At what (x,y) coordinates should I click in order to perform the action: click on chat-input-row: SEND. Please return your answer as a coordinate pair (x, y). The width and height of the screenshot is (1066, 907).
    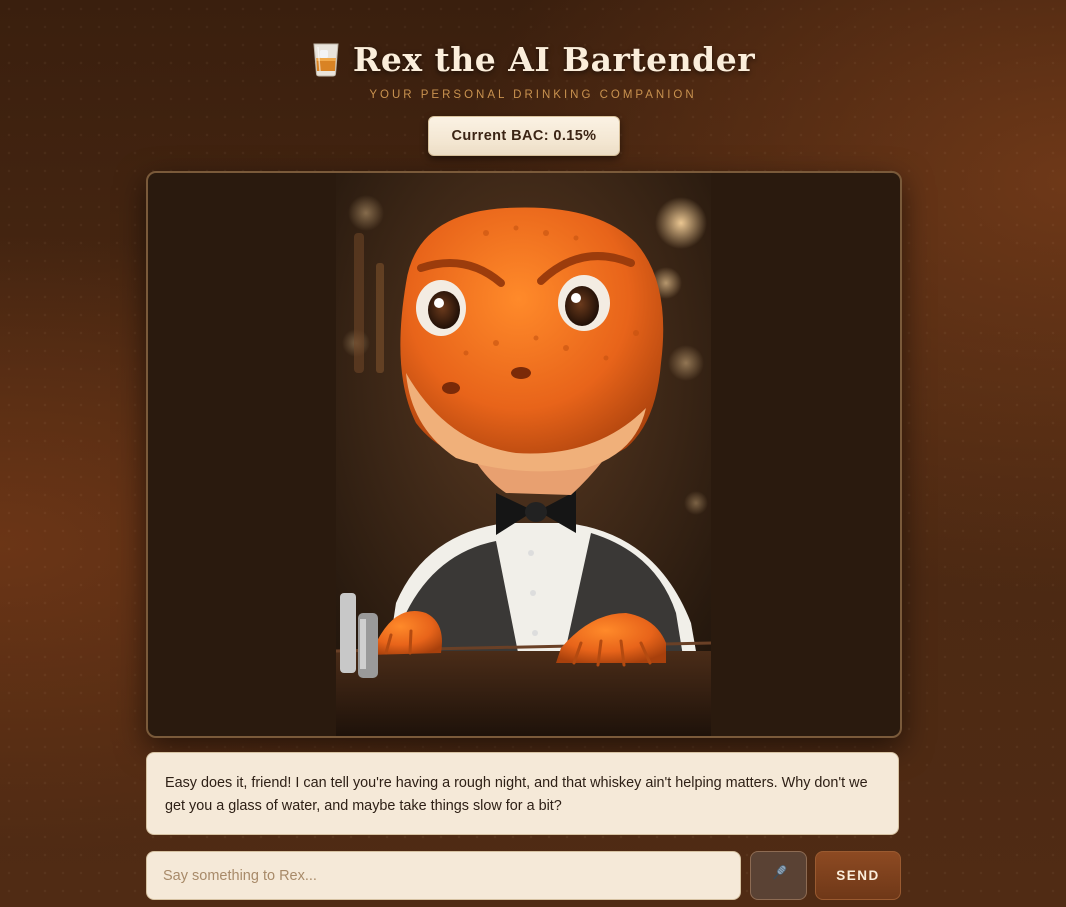
    Looking at the image, I should click on (523, 876).